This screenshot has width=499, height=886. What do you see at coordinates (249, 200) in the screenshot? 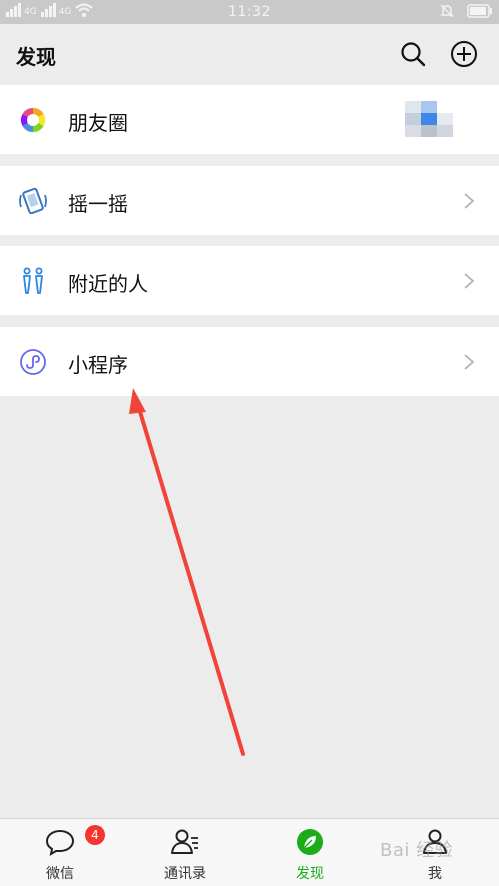
I see `menu-item-shake: 摇一摇` at bounding box center [249, 200].